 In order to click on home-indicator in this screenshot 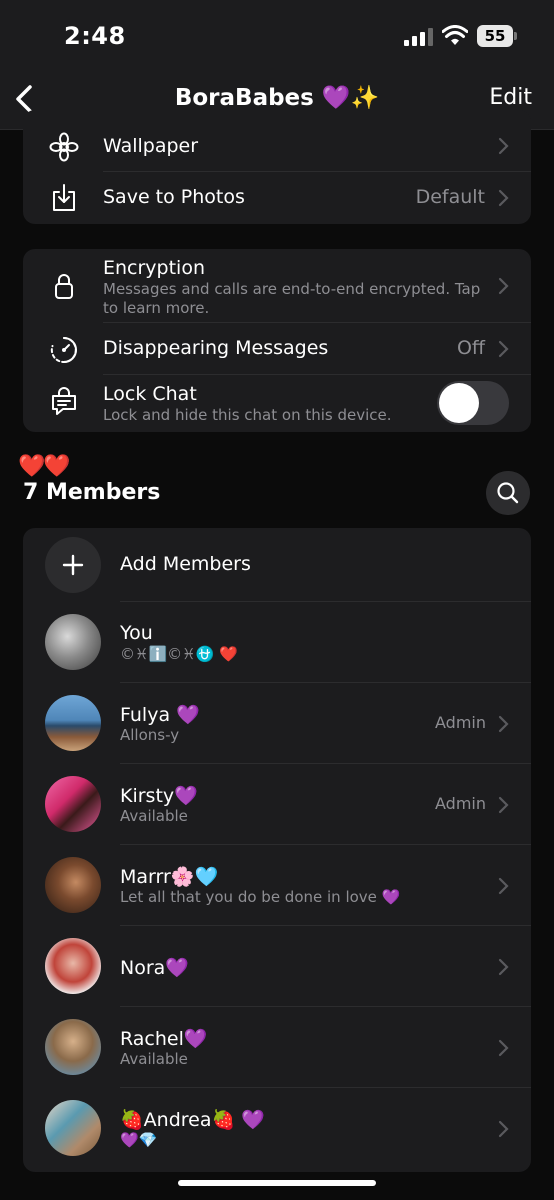, I will do `click(277, 1183)`.